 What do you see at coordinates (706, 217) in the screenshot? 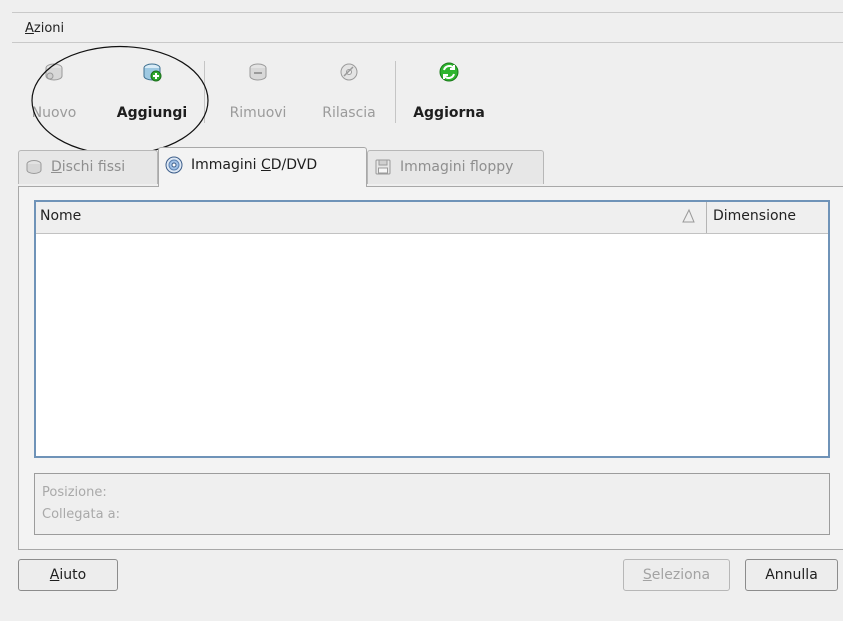
I see `column-separator` at bounding box center [706, 217].